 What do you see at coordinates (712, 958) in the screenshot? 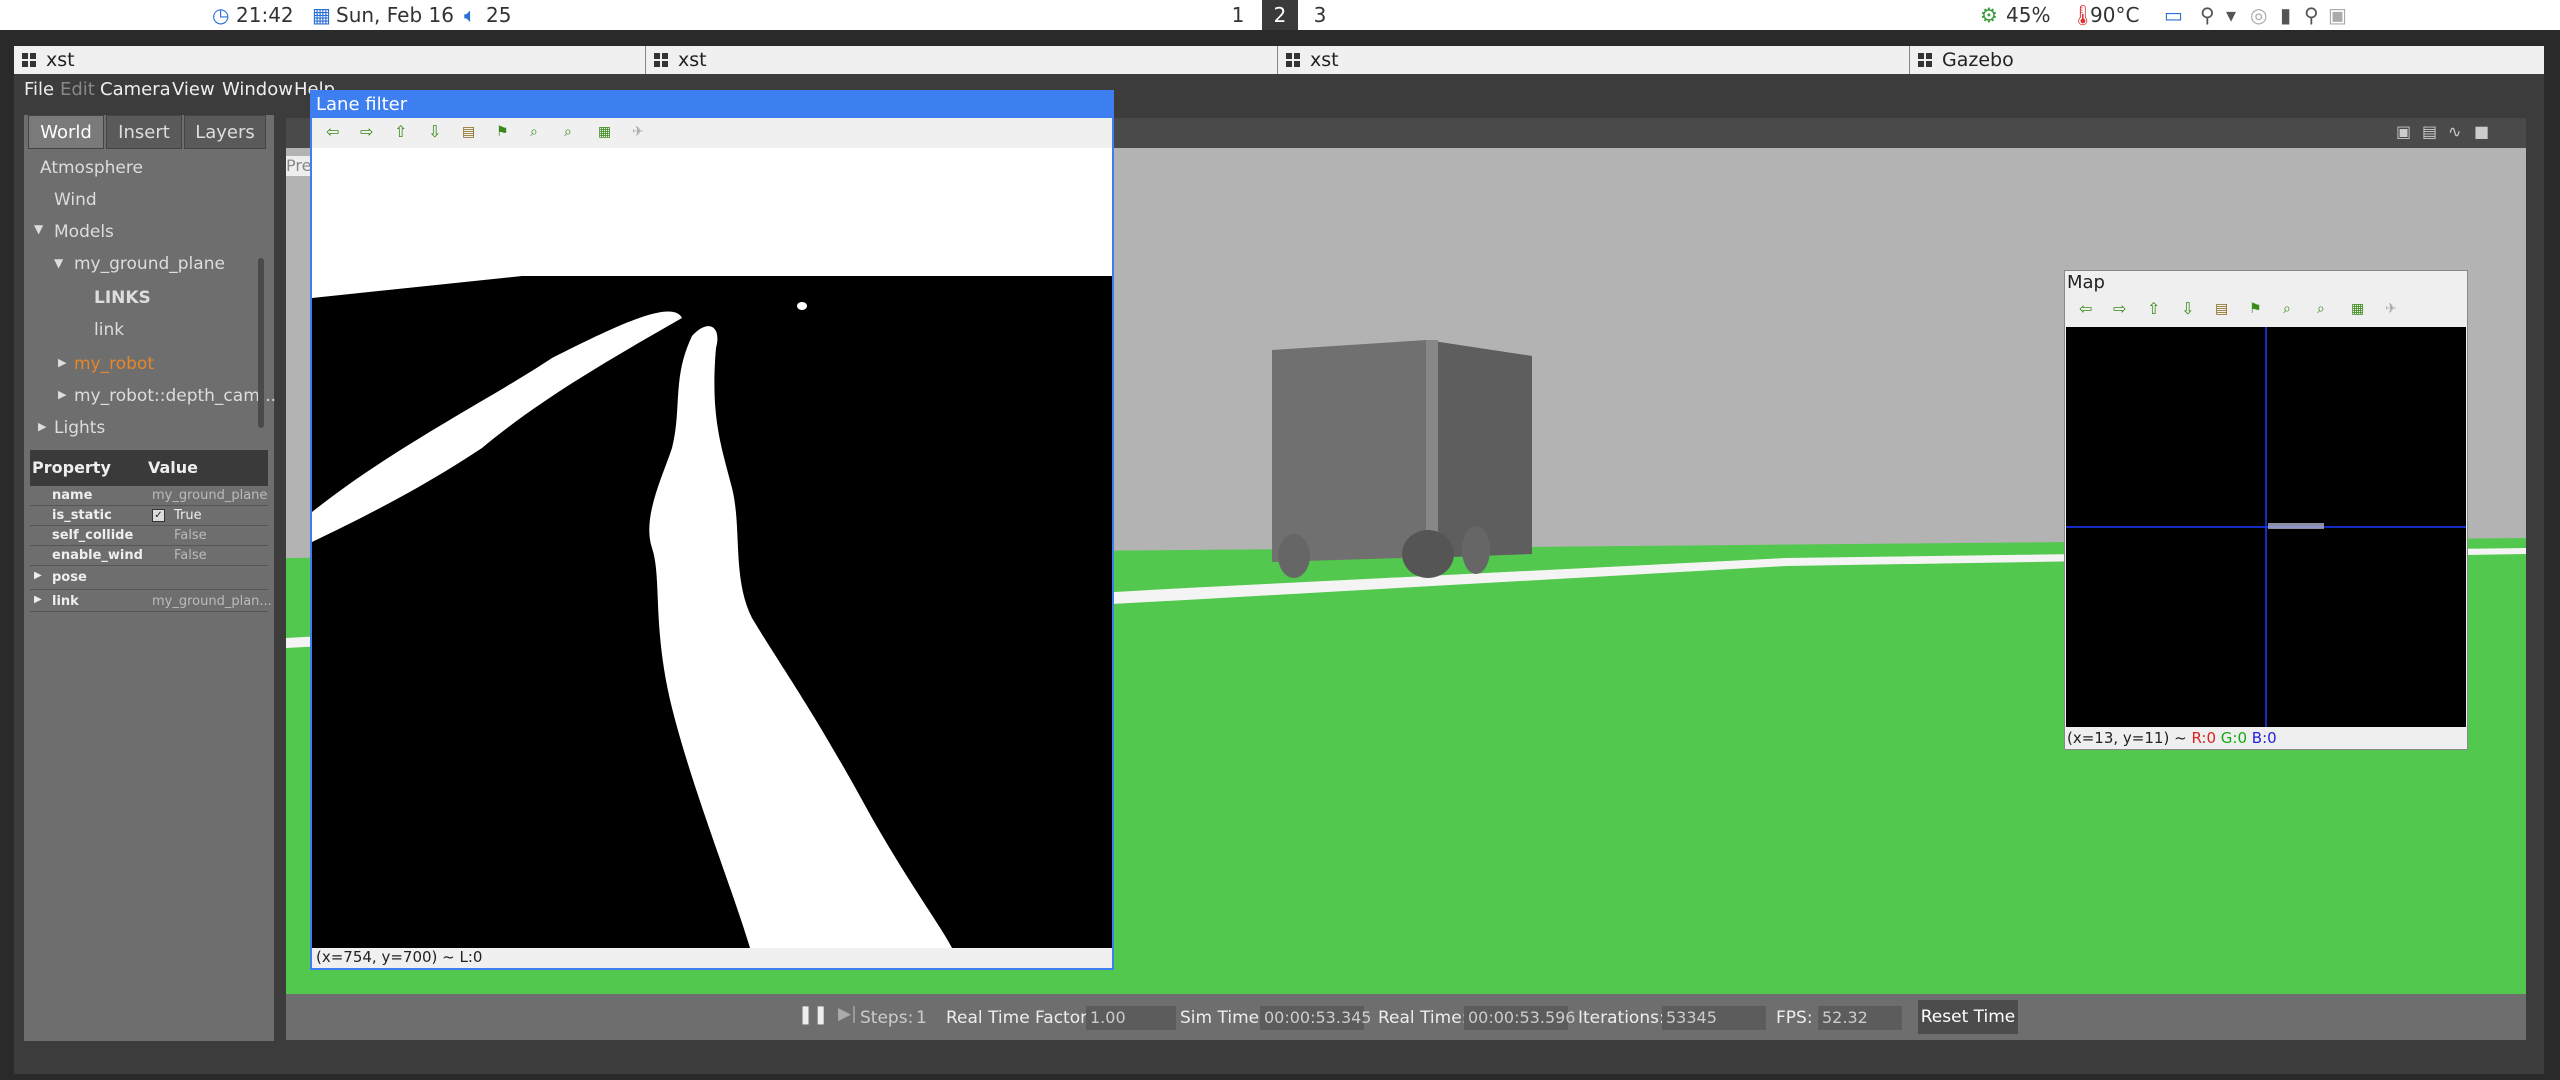
I see `lane-filter-status: (x=754, y=700) ~ L:0` at bounding box center [712, 958].